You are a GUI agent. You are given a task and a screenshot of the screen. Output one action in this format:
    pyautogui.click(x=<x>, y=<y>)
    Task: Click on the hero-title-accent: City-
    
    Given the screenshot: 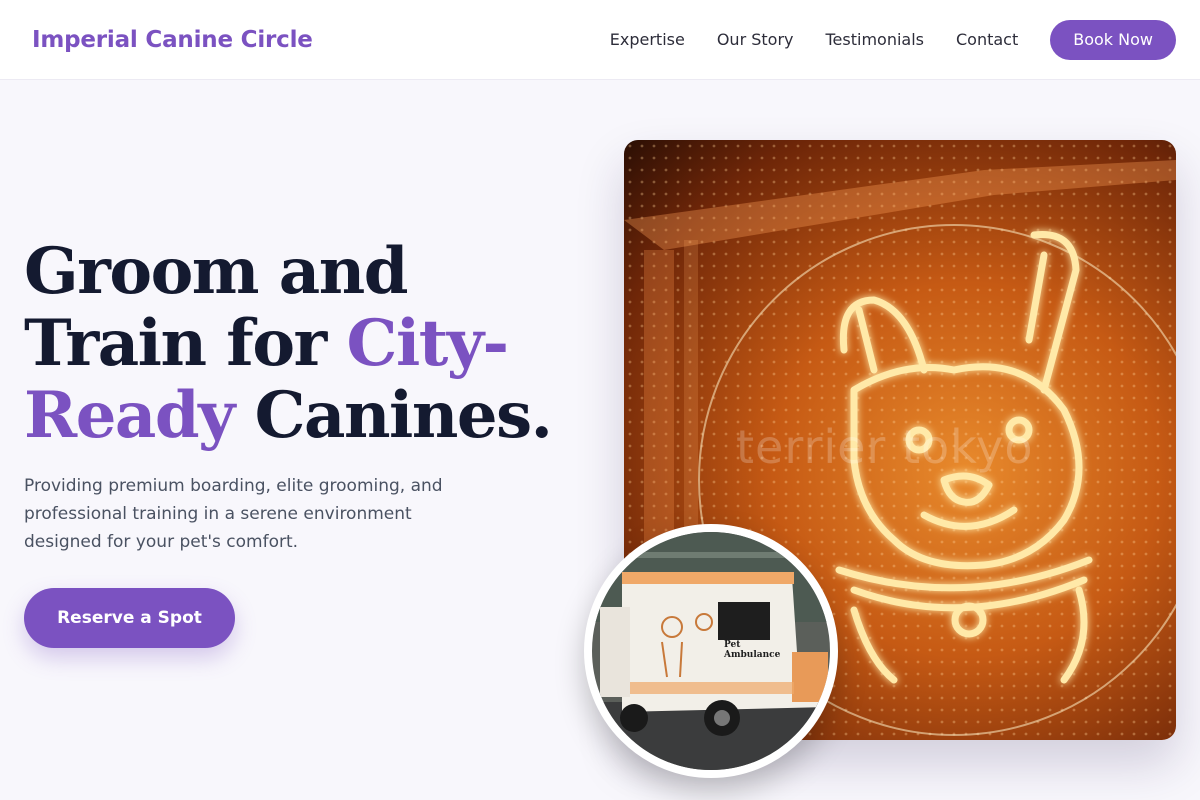 What is the action you would take?
    pyautogui.click(x=428, y=343)
    